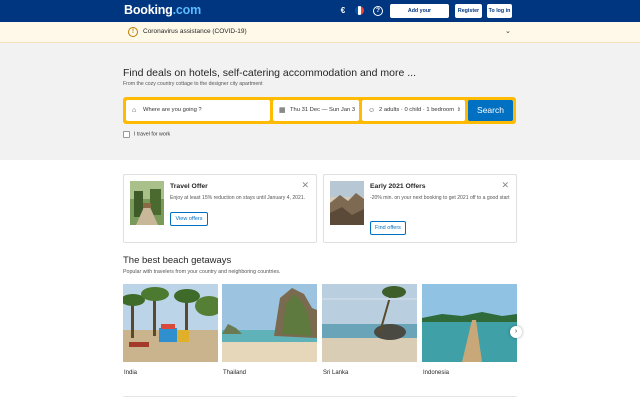 The height and width of the screenshot is (400, 640). I want to click on info-icon: !, so click(133, 32).